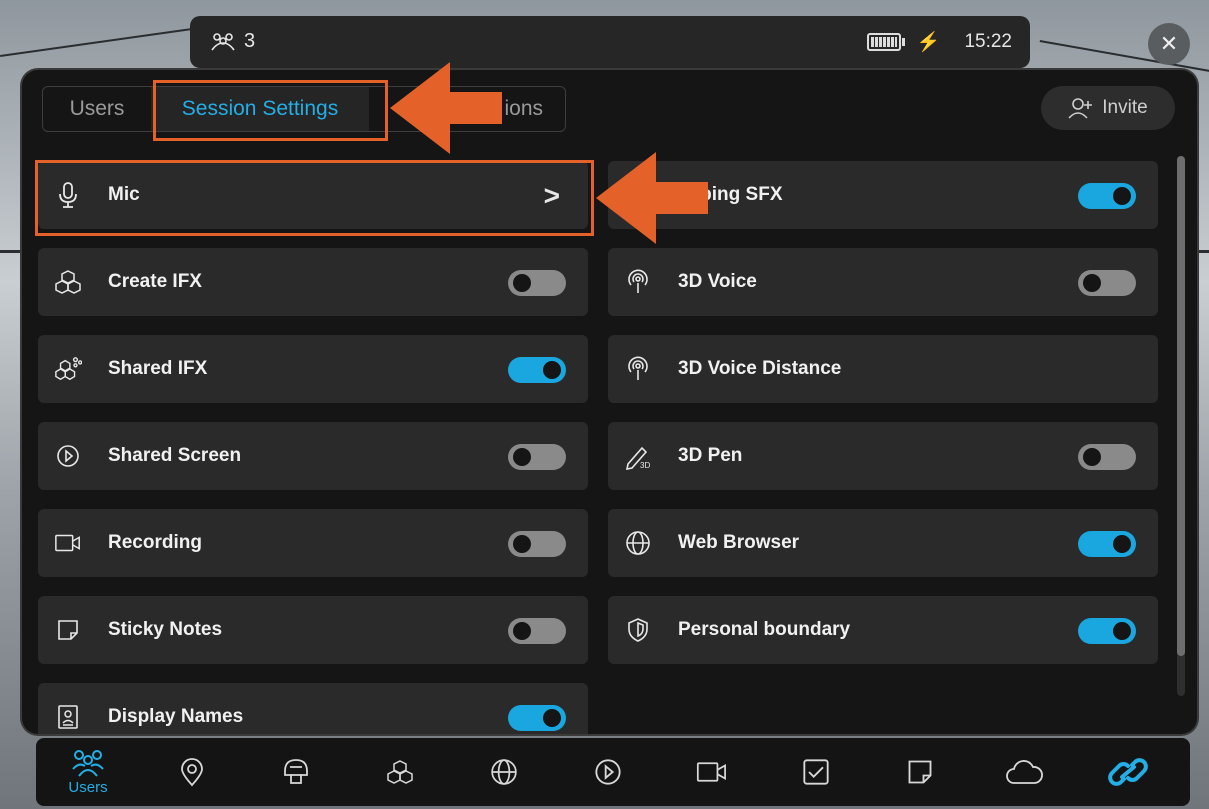 The height and width of the screenshot is (809, 1209). What do you see at coordinates (176, 716) in the screenshot?
I see `setting-label: Display Names` at bounding box center [176, 716].